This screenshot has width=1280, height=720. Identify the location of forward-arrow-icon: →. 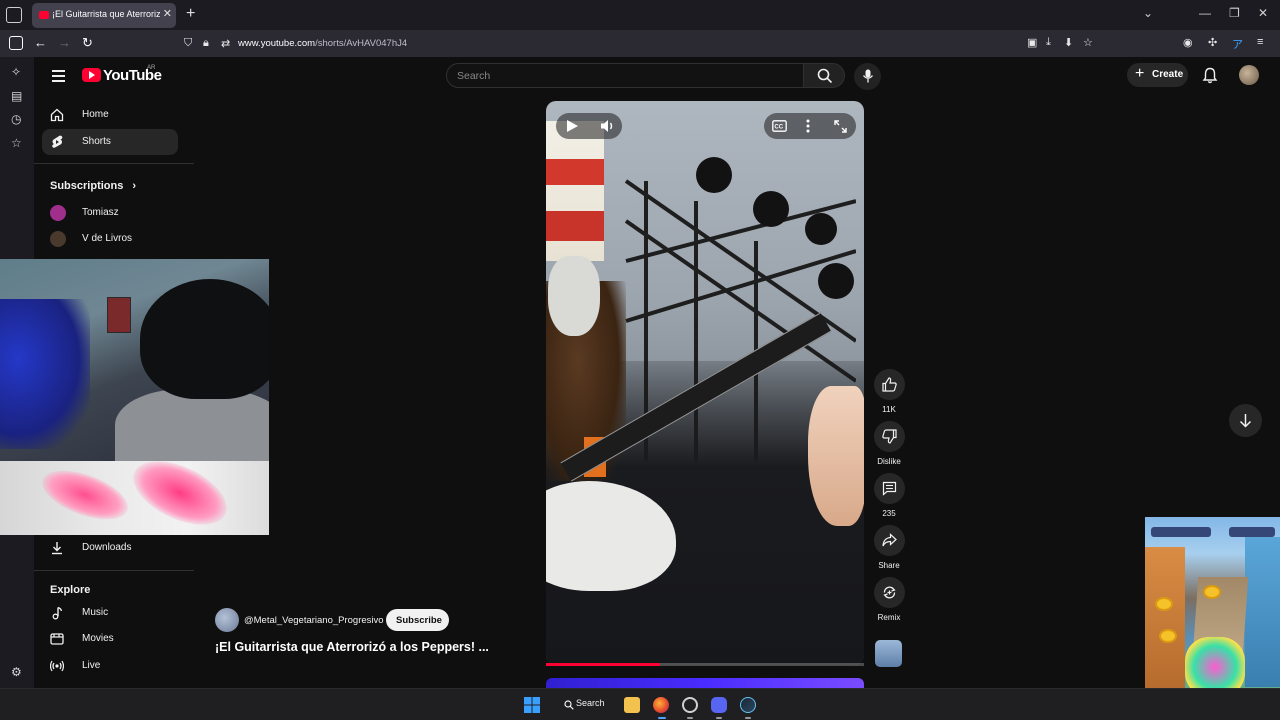
(64, 42).